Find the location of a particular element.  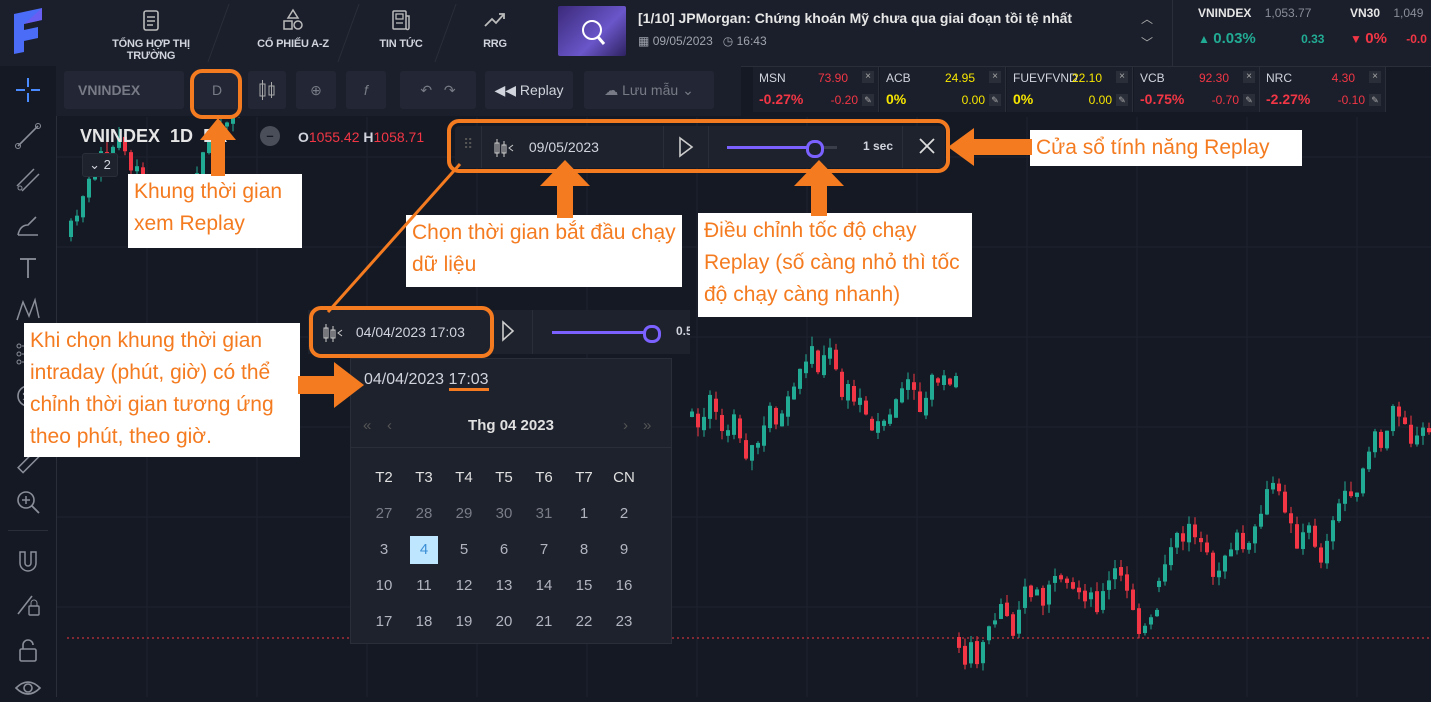

index-vn30: VN30 1,049 ▼ 0% -0.0 is located at coordinates (1390, 26).